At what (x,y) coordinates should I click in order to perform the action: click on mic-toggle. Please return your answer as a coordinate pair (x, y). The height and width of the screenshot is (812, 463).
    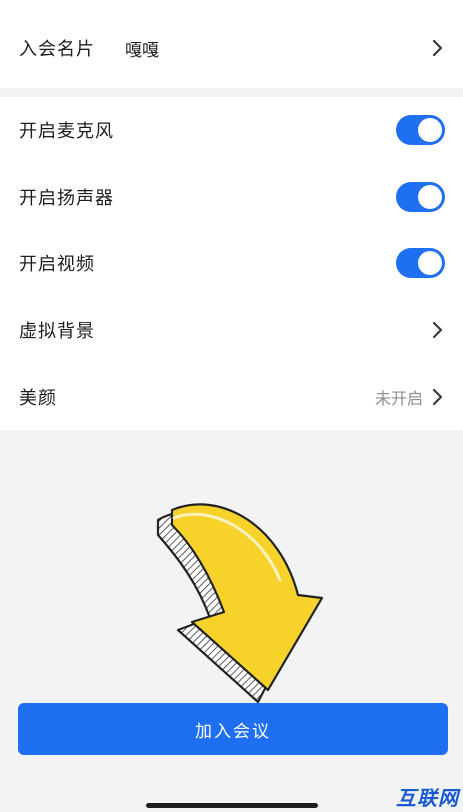
    Looking at the image, I should click on (420, 130).